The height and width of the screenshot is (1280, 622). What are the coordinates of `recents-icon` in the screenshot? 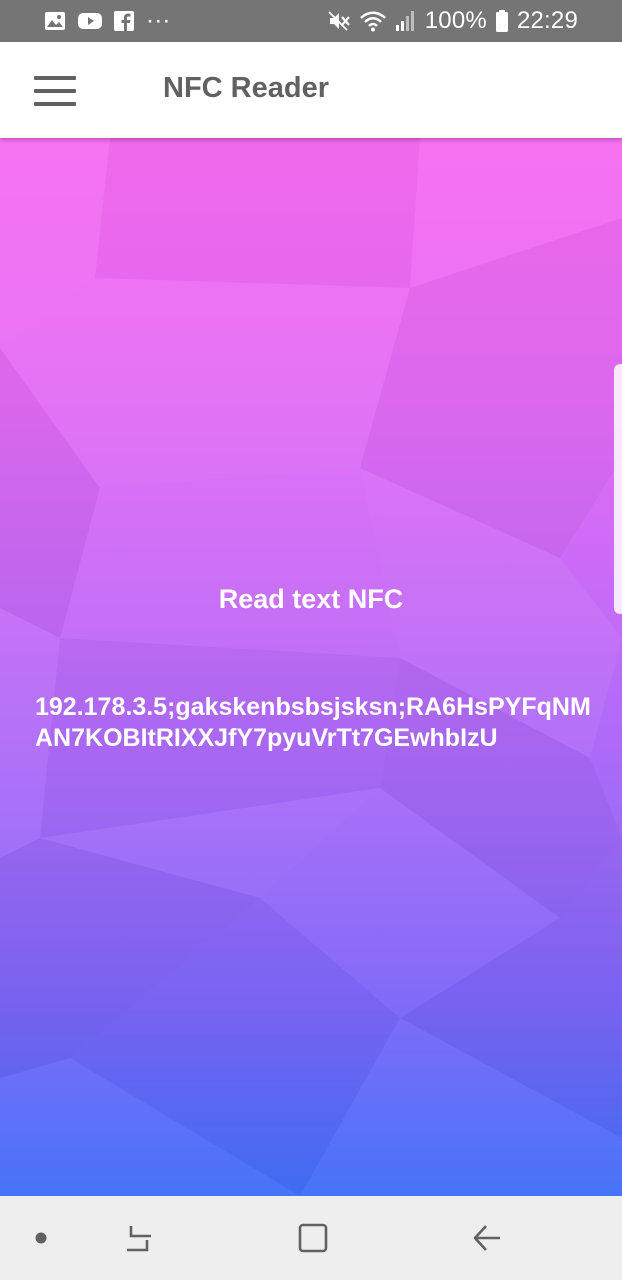 It's located at (139, 1238).